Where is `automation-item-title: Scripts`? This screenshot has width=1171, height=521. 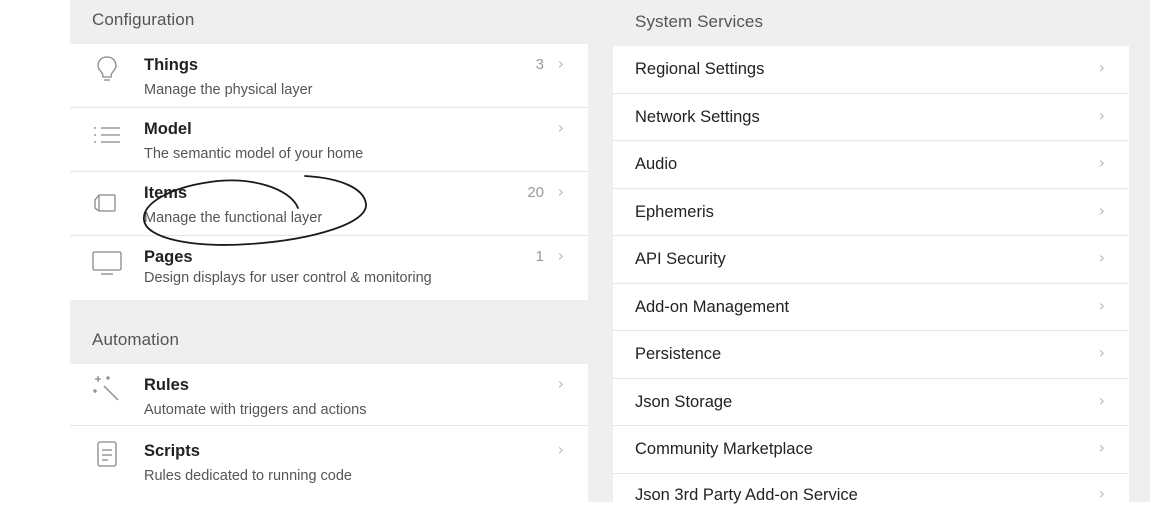 automation-item-title: Scripts is located at coordinates (172, 451).